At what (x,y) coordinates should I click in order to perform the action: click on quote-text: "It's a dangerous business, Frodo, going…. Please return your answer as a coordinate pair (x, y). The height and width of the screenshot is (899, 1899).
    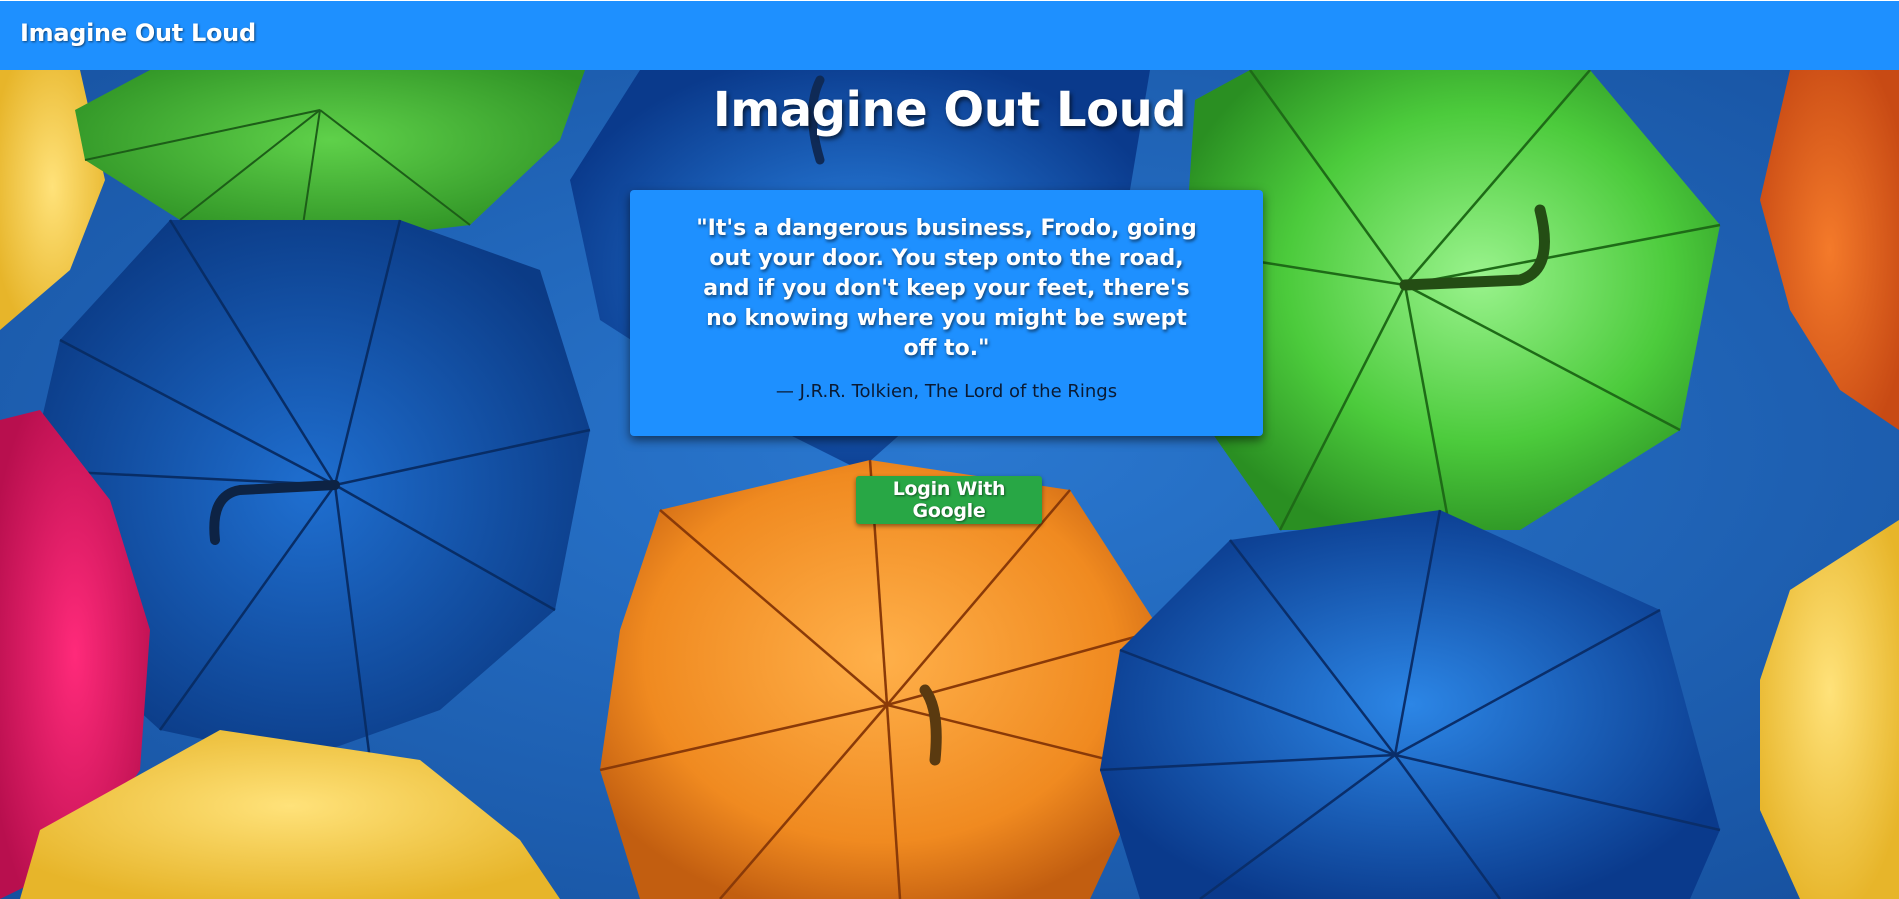
    Looking at the image, I should click on (946, 288).